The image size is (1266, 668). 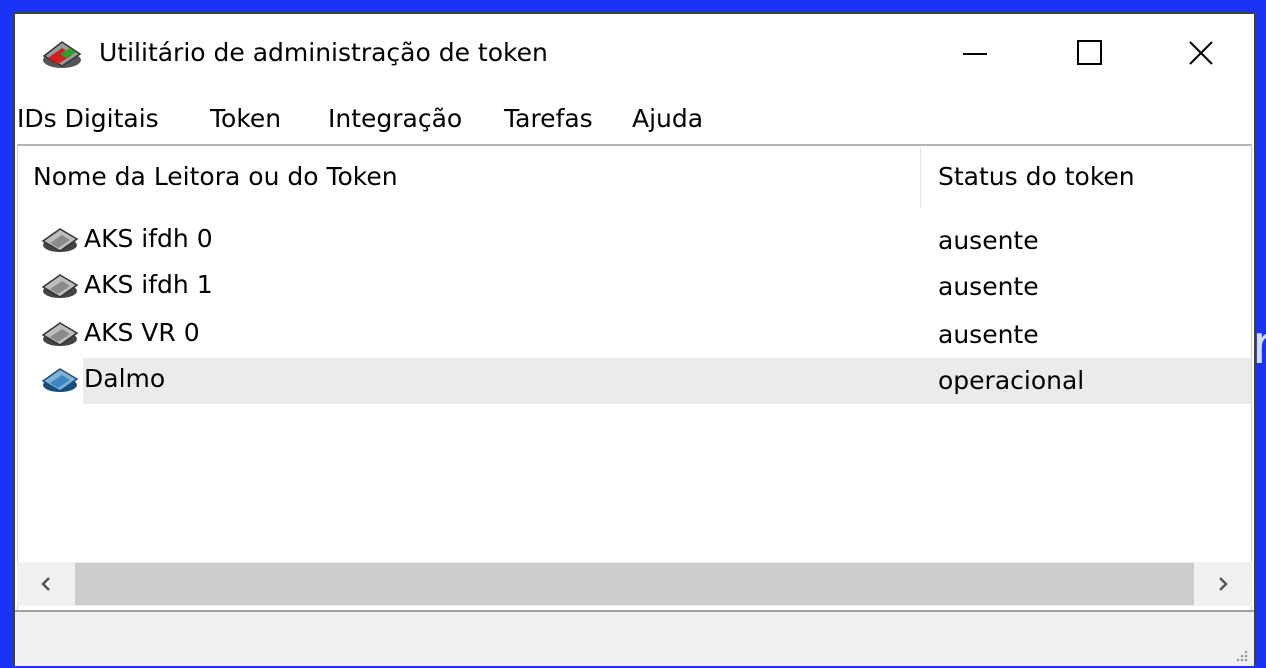 What do you see at coordinates (395, 119) in the screenshot?
I see `menu-integracao: Integração` at bounding box center [395, 119].